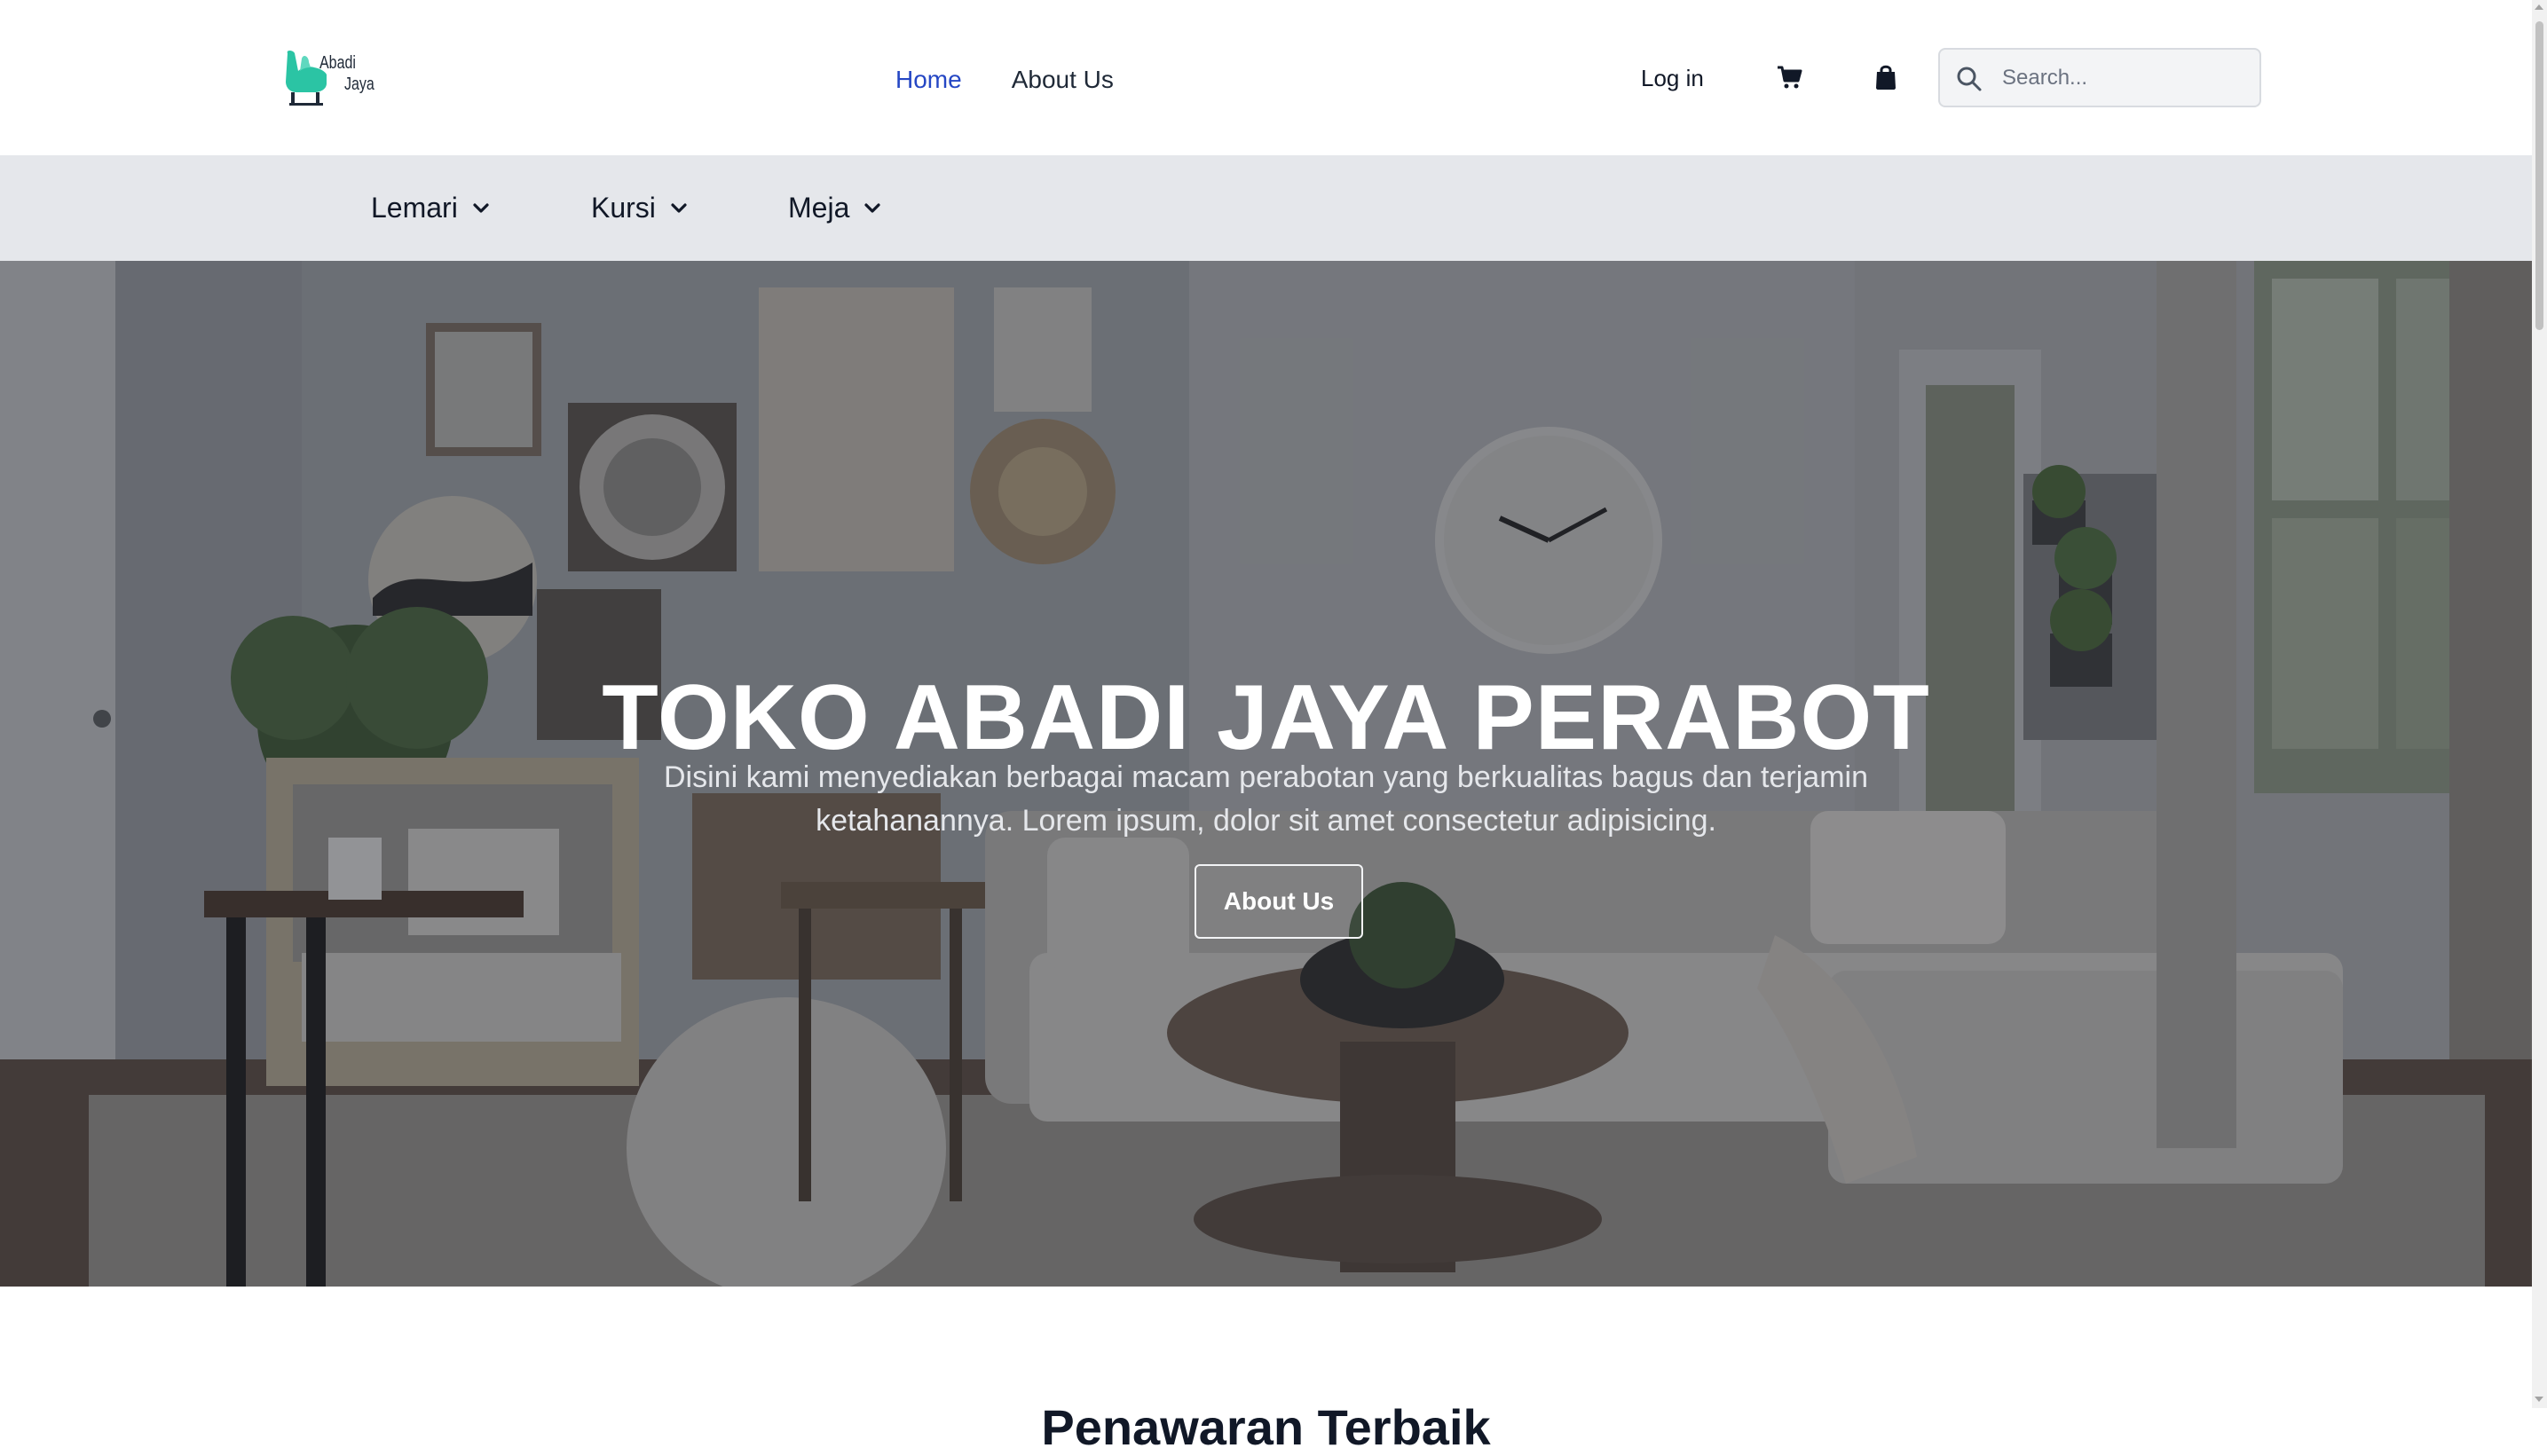 This screenshot has width=2547, height=1456. I want to click on category-bar: Lemari Kursi Meja, so click(1266, 208).